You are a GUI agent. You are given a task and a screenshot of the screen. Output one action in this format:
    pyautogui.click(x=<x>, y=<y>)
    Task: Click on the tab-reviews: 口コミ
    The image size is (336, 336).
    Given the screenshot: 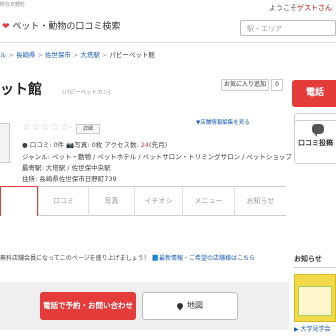 What is the action you would take?
    pyautogui.click(x=63, y=201)
    